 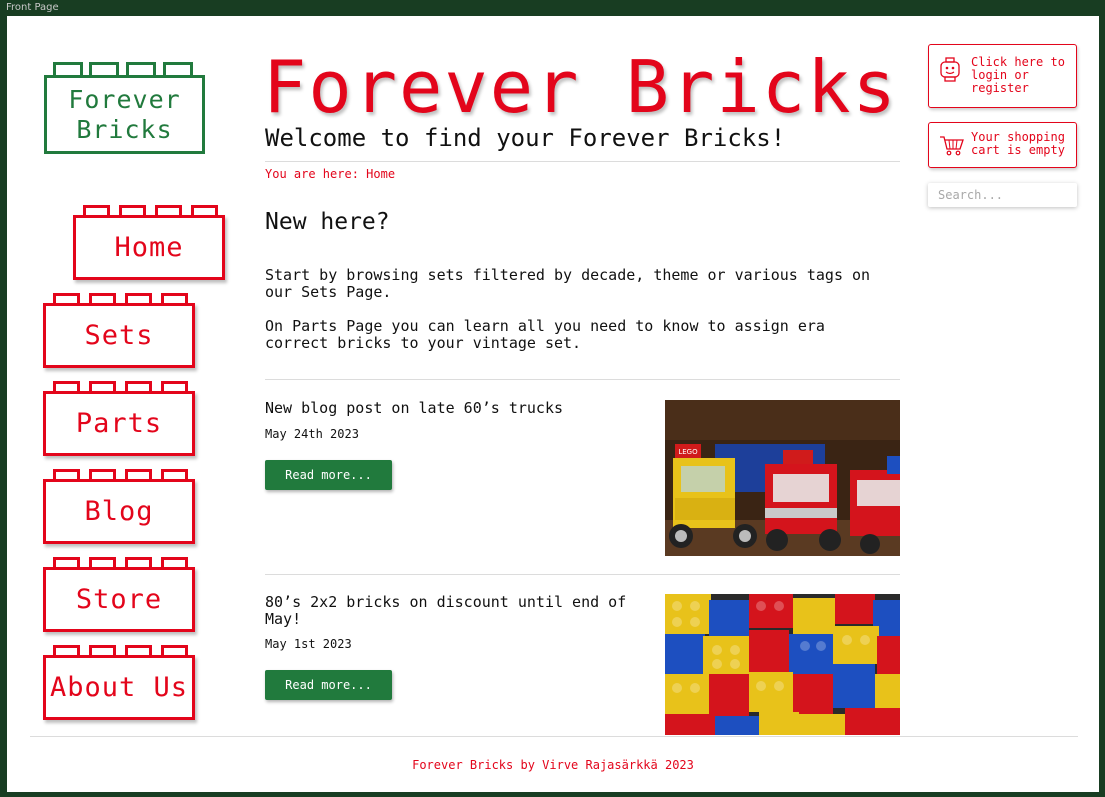 What do you see at coordinates (312, 434) in the screenshot?
I see `post-date: May 24th 2023` at bounding box center [312, 434].